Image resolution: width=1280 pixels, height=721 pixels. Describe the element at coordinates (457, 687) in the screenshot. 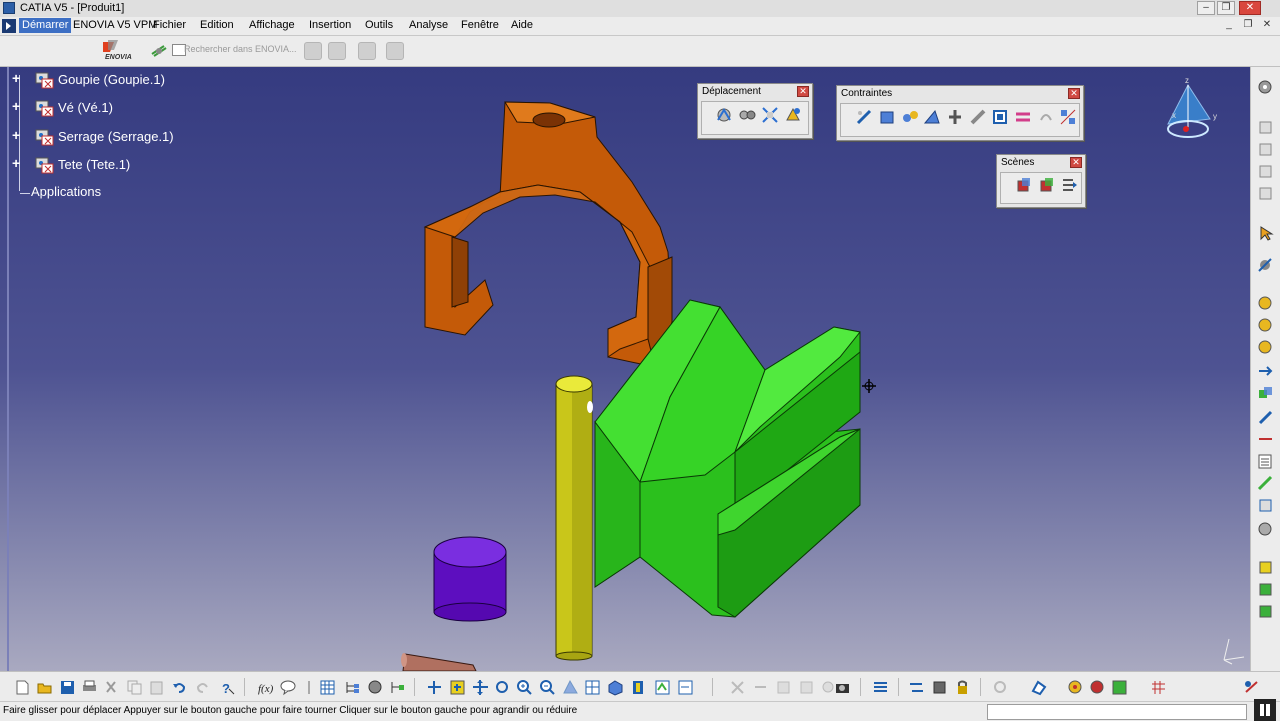

I see `fit-all-icon` at that location.